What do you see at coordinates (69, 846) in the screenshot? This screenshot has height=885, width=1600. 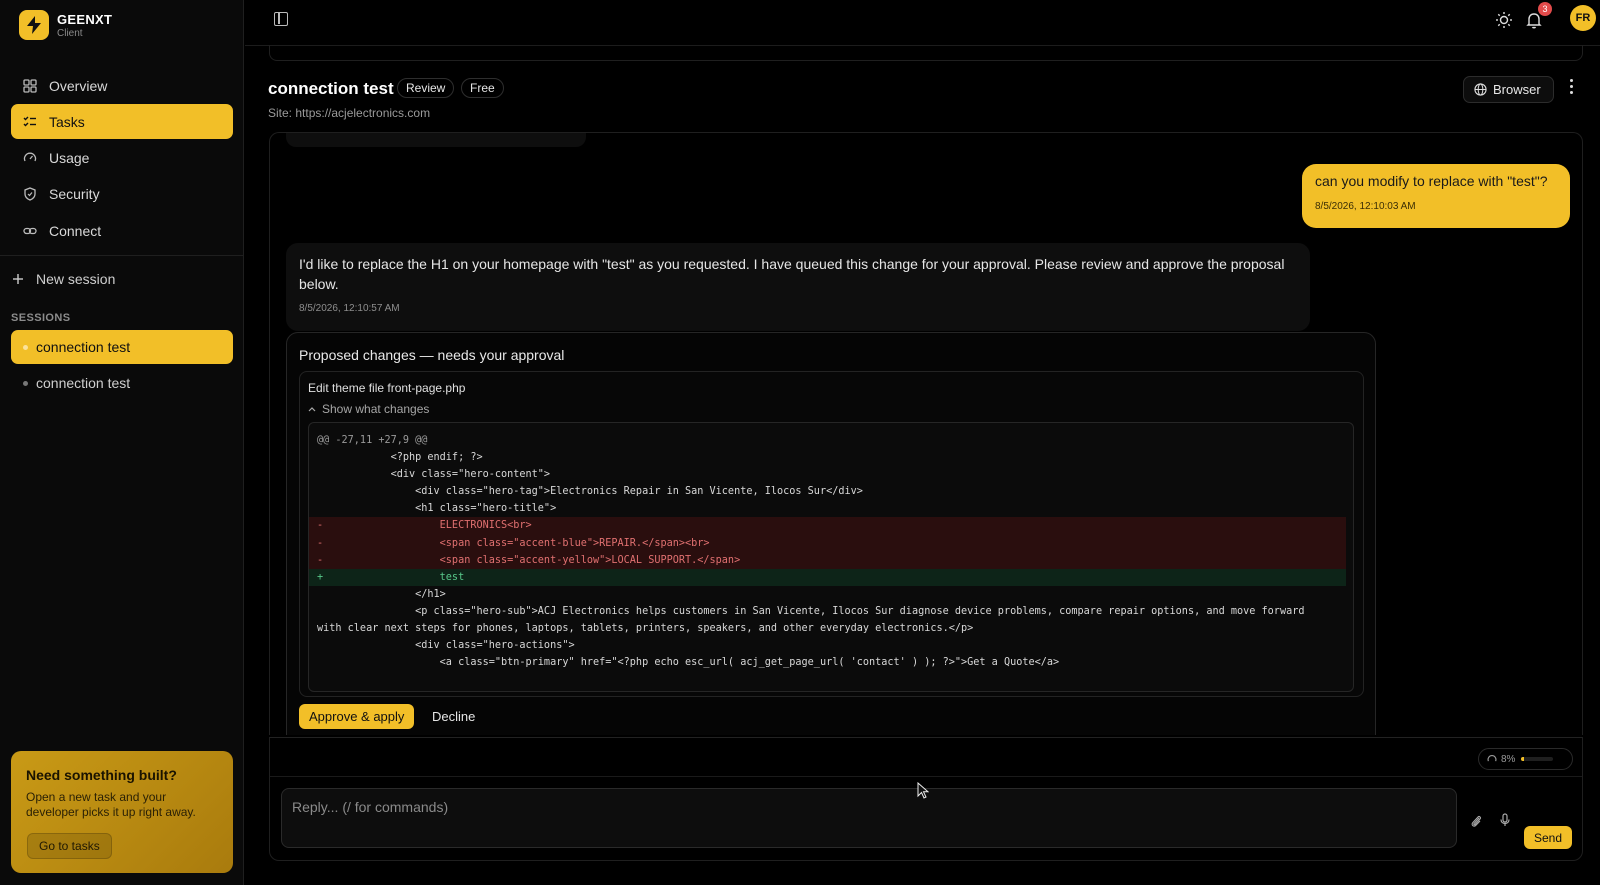 I see `go-to-tasks-button: Go to tasks` at bounding box center [69, 846].